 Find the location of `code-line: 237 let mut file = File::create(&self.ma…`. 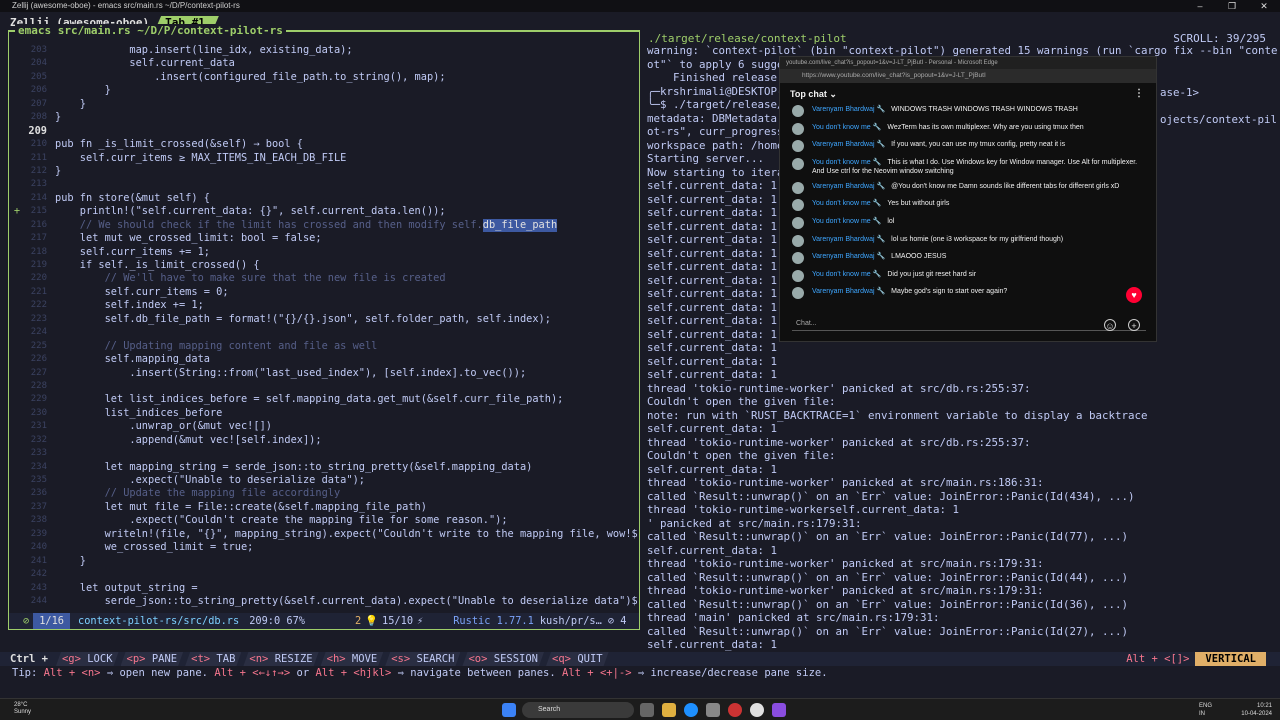

code-line: 237 let mut file = File::create(&self.ma… is located at coordinates (324, 507).